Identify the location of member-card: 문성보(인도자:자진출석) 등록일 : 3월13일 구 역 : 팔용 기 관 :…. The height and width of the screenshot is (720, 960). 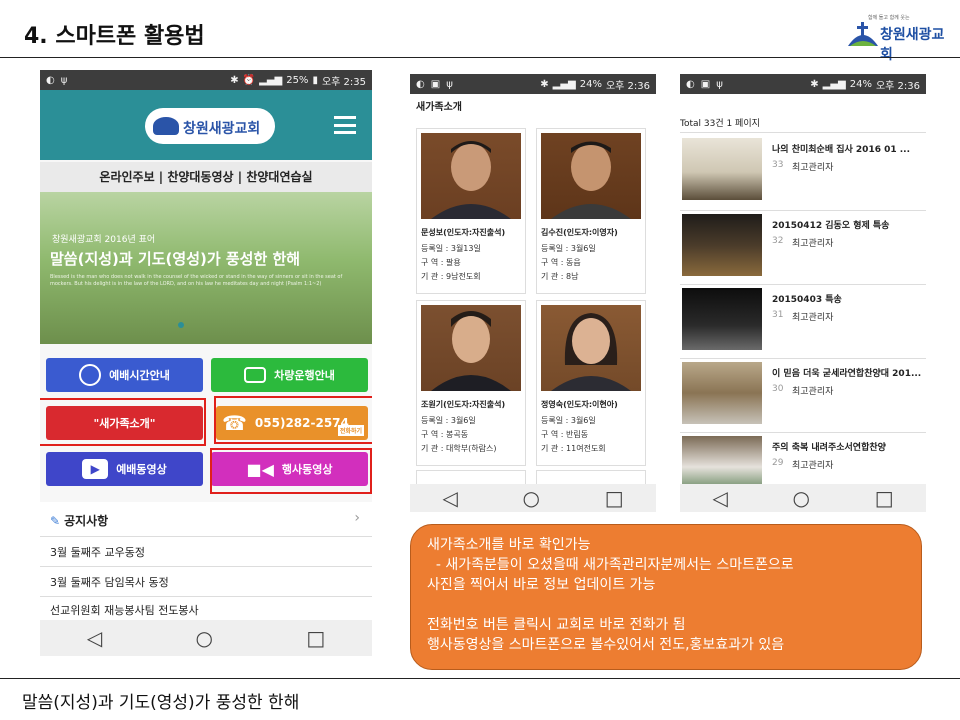
(471, 211).